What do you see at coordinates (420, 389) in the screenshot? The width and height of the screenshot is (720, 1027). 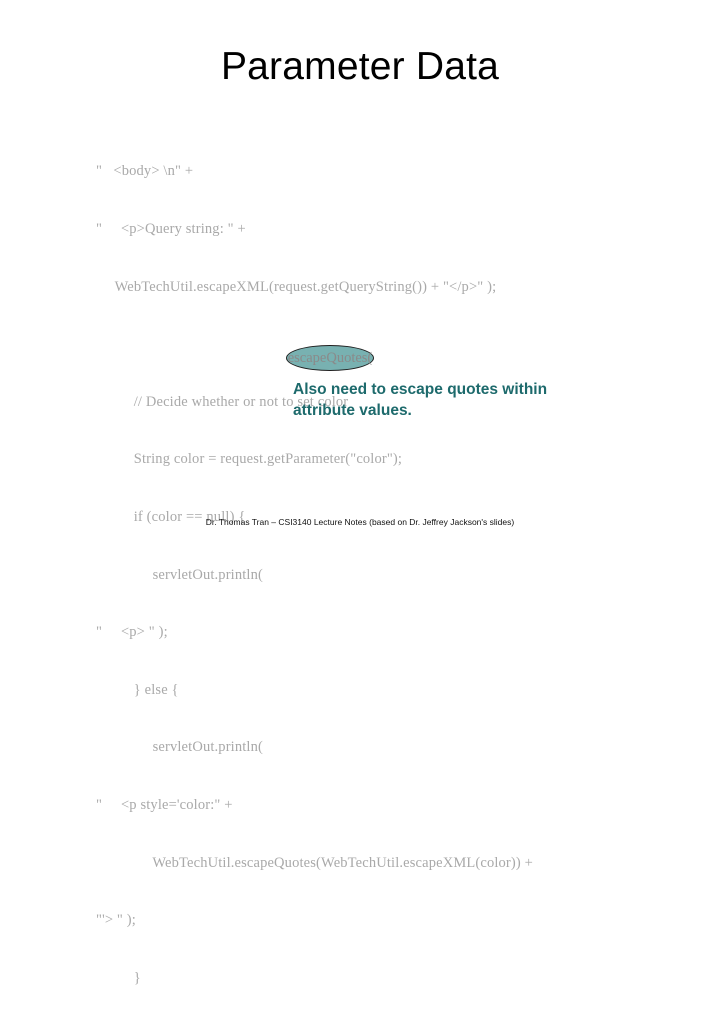 I see `annotation-line-1: Also need to escape quotes within` at bounding box center [420, 389].